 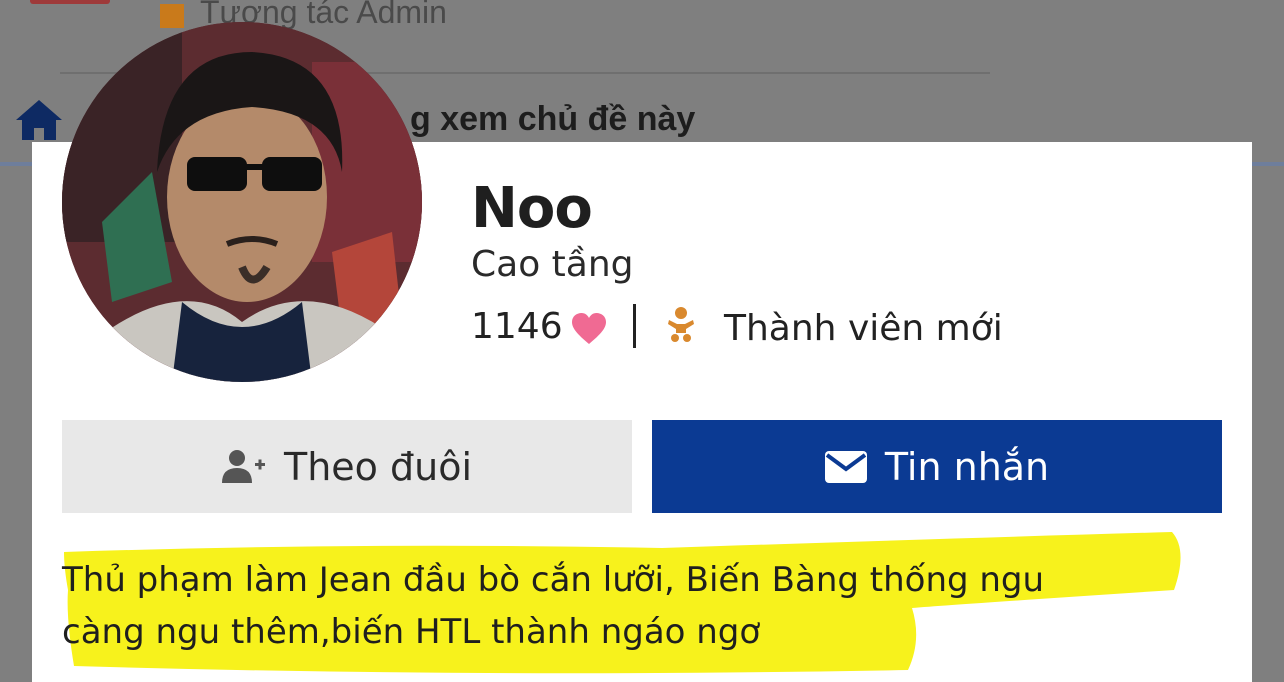 What do you see at coordinates (172, 16) in the screenshot?
I see `menu-bullet` at bounding box center [172, 16].